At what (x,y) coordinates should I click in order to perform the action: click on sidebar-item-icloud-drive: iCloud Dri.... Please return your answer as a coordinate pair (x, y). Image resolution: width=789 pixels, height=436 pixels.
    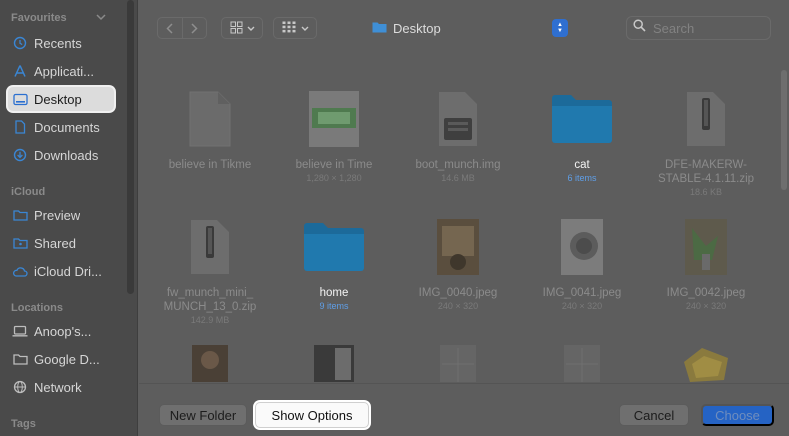
    Looking at the image, I should click on (61, 271).